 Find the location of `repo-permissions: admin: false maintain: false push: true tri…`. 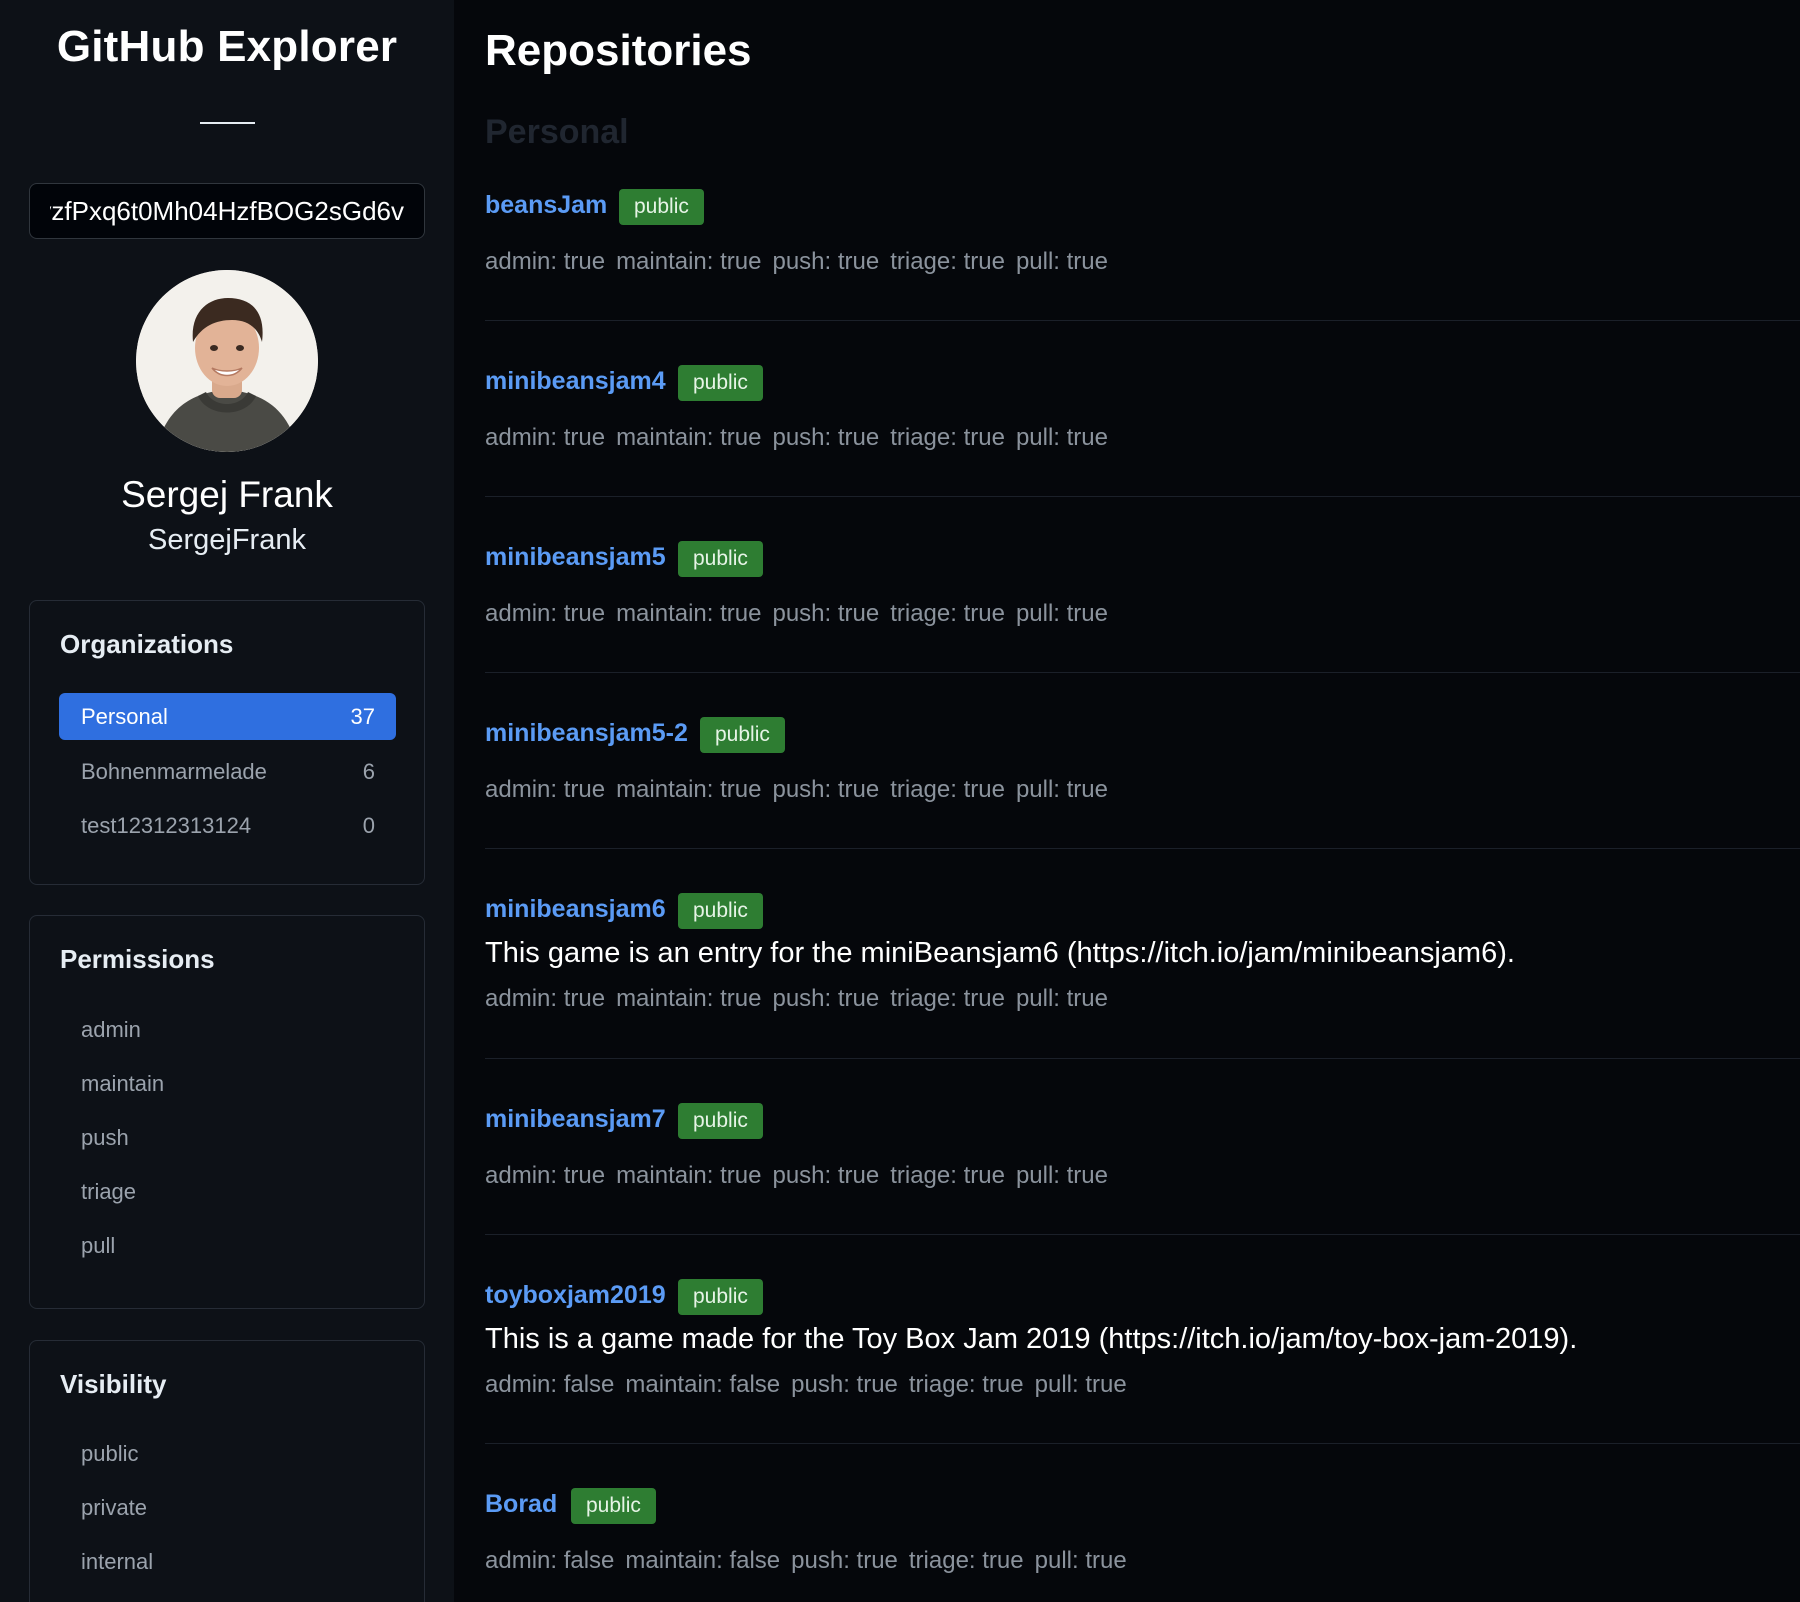

repo-permissions: admin: false maintain: false push: true tri… is located at coordinates (811, 1385).